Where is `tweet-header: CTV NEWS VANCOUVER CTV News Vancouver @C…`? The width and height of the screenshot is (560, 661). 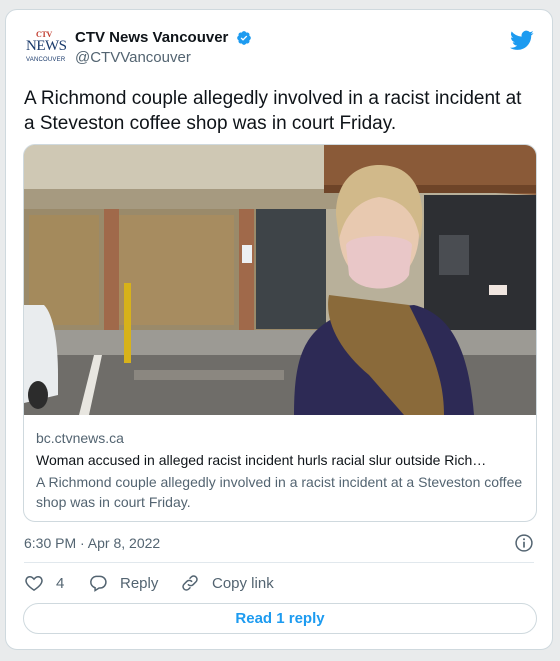 tweet-header: CTV NEWS VANCOUVER CTV News Vancouver @C… is located at coordinates (279, 50).